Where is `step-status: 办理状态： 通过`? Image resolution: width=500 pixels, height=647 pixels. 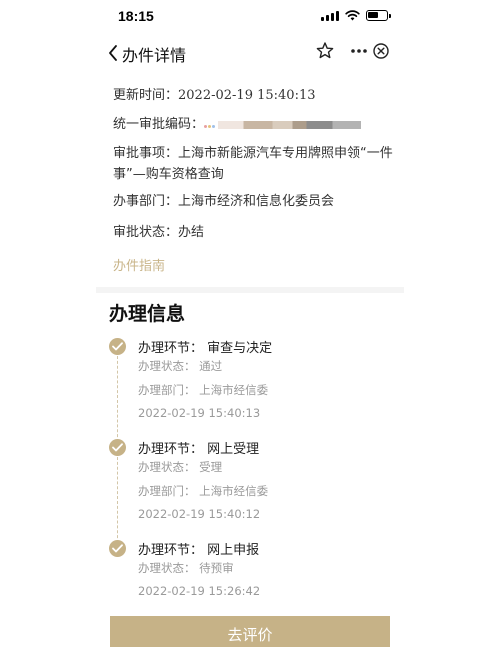 step-status: 办理状态： 通过 is located at coordinates (180, 366).